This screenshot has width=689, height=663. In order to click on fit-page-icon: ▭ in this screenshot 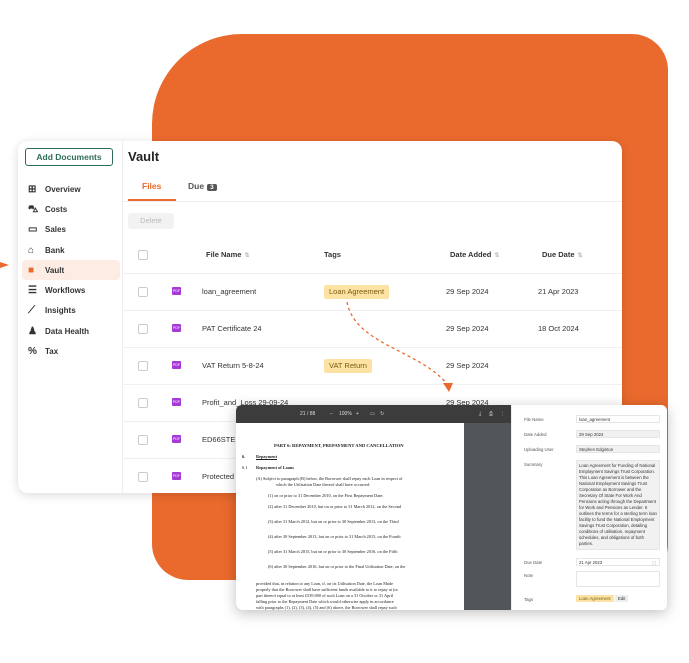, I will do `click(372, 414)`.